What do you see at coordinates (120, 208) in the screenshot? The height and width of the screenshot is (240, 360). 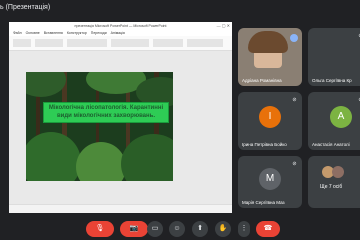 I see `ppt-status-bar` at bounding box center [120, 208].